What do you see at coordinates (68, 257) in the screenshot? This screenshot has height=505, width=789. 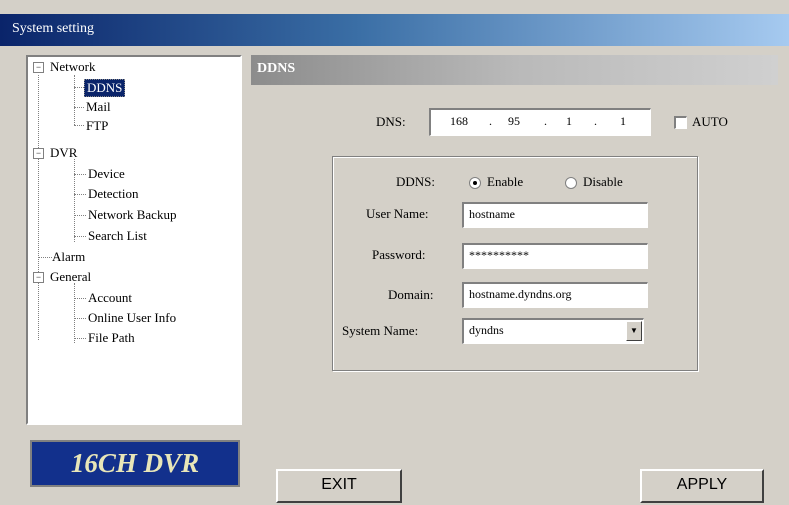 I see `tree-item-alarm: Alarm` at bounding box center [68, 257].